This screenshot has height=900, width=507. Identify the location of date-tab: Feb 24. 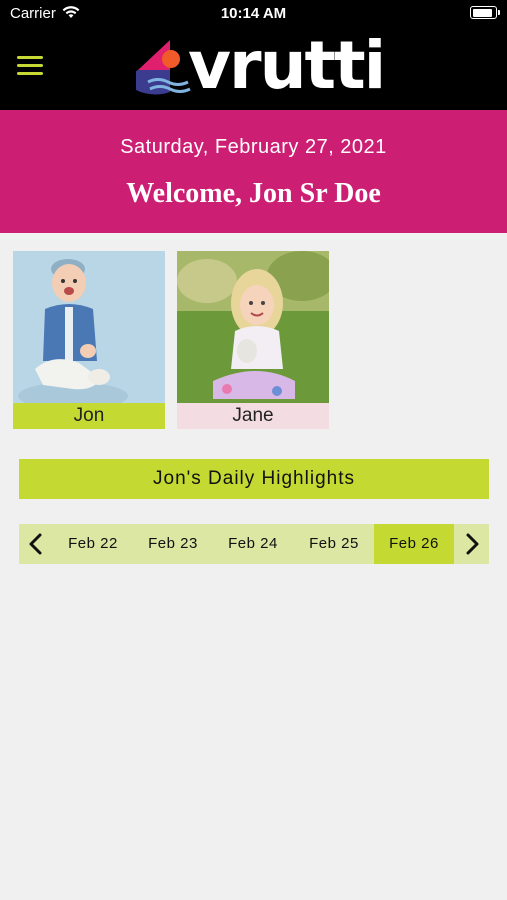
(253, 544).